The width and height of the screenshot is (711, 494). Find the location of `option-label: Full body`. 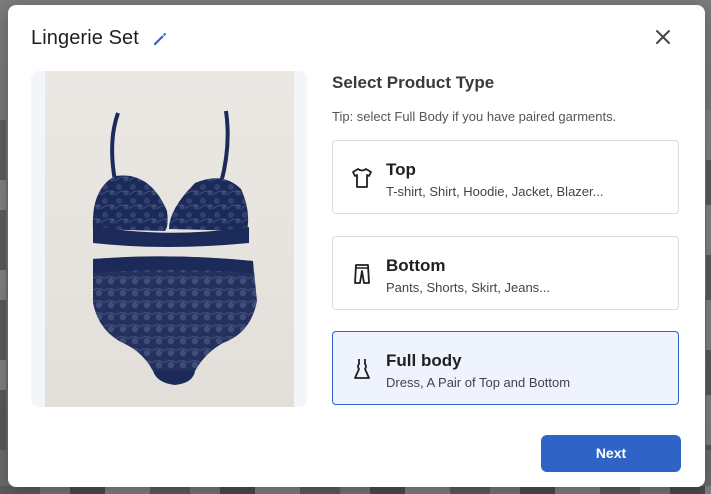

option-label: Full body is located at coordinates (424, 360).